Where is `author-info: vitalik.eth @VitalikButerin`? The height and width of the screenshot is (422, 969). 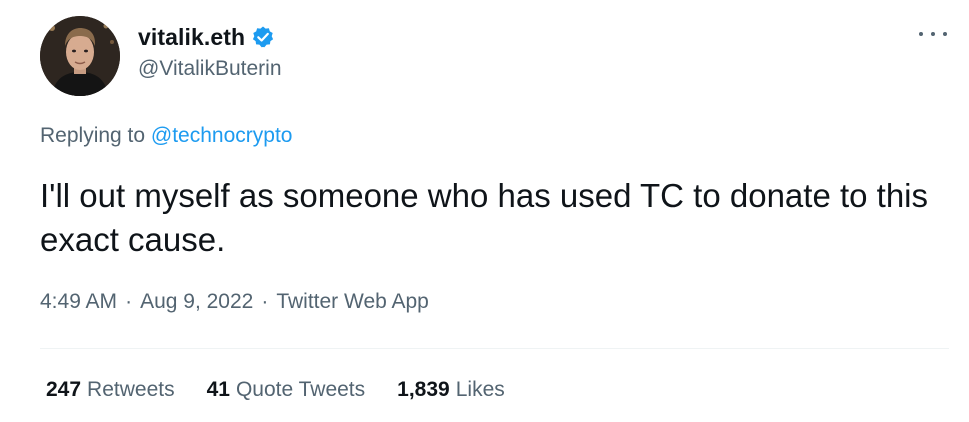 author-info: vitalik.eth @VitalikButerin is located at coordinates (210, 51).